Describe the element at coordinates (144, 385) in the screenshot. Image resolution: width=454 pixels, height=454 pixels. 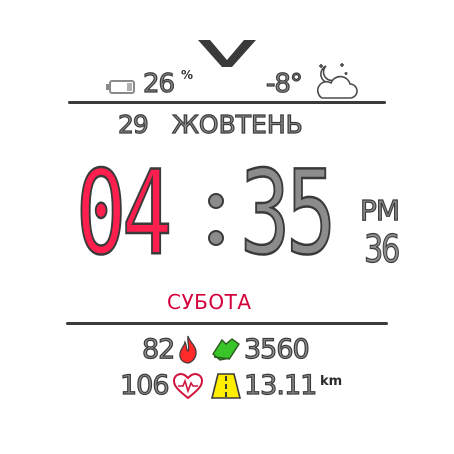
I see `heart-rate-value: 106` at that location.